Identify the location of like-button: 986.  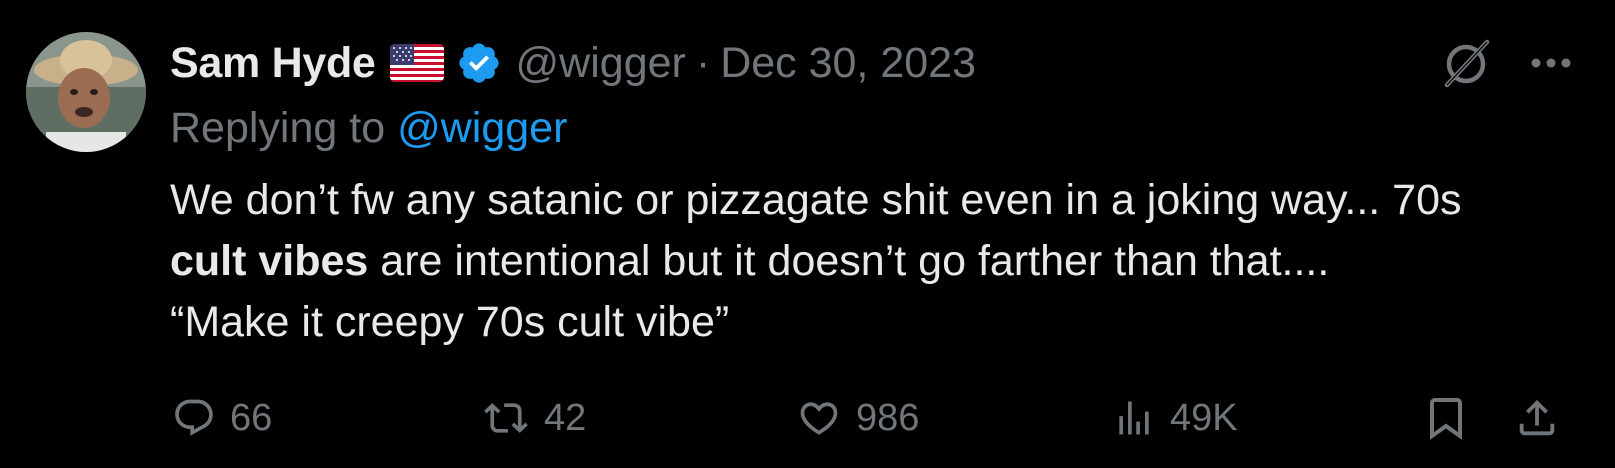
(857, 418).